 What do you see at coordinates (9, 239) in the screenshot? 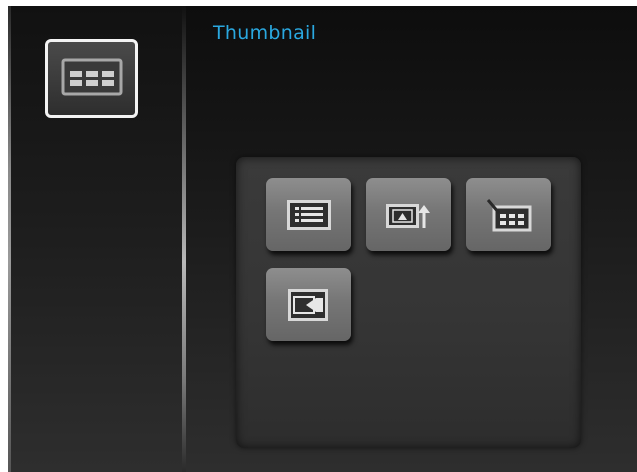
I see `sidebar-edge` at bounding box center [9, 239].